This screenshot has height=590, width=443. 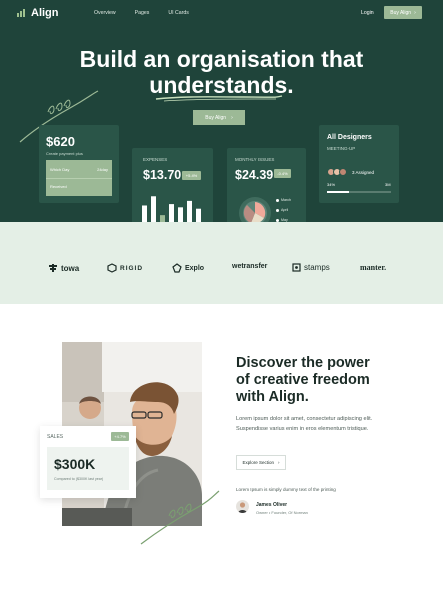 I want to click on payment-row: Received, so click(x=79, y=186).